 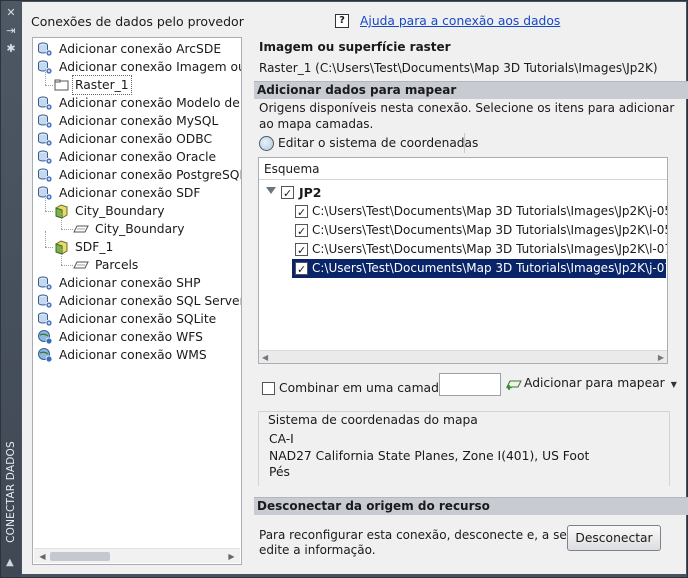 What do you see at coordinates (470, 384) in the screenshot?
I see `layer-name-input` at bounding box center [470, 384].